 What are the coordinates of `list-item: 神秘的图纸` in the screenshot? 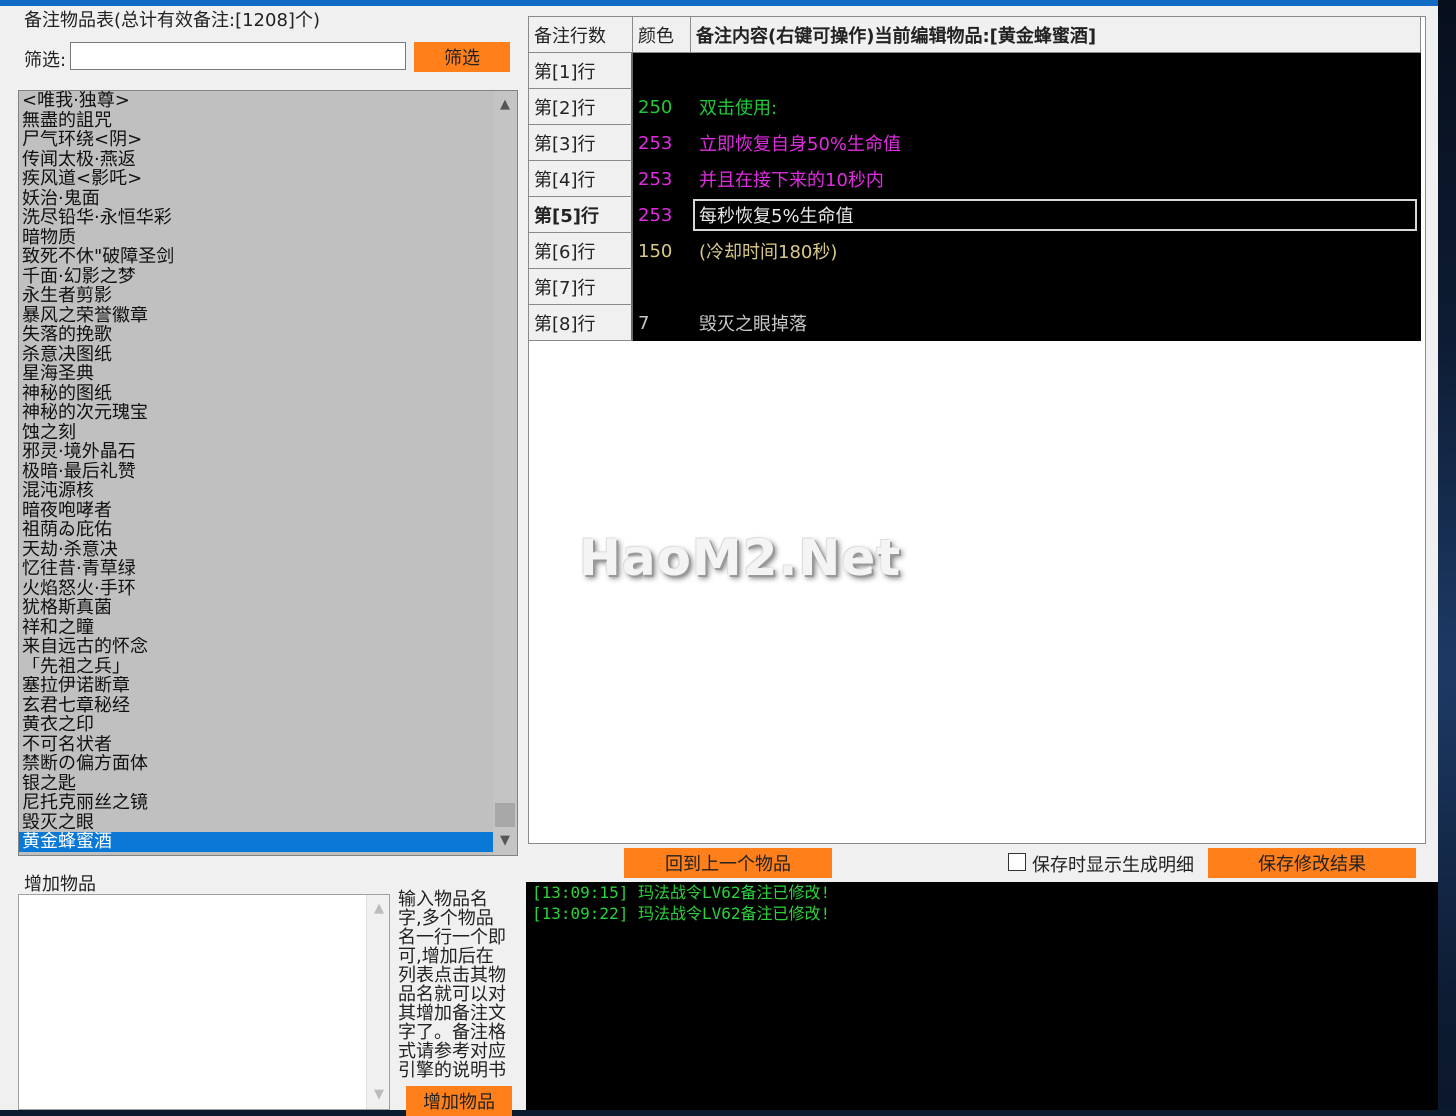 It's located at (256, 394).